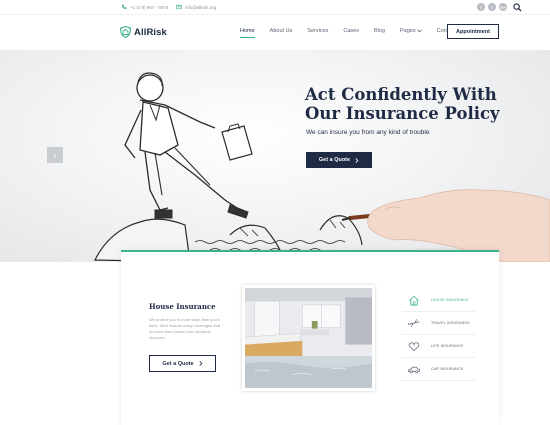 The height and width of the screenshot is (425, 550). I want to click on hero-get-quote-label: Get a Quote, so click(334, 160).